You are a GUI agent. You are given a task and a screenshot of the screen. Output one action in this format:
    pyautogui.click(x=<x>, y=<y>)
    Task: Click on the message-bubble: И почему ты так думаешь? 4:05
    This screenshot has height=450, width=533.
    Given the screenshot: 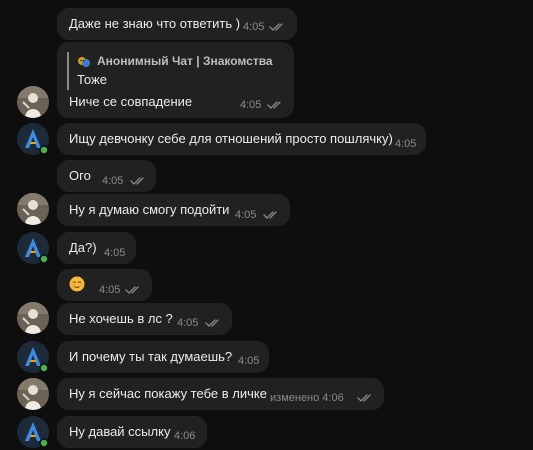 What is the action you would take?
    pyautogui.click(x=163, y=357)
    